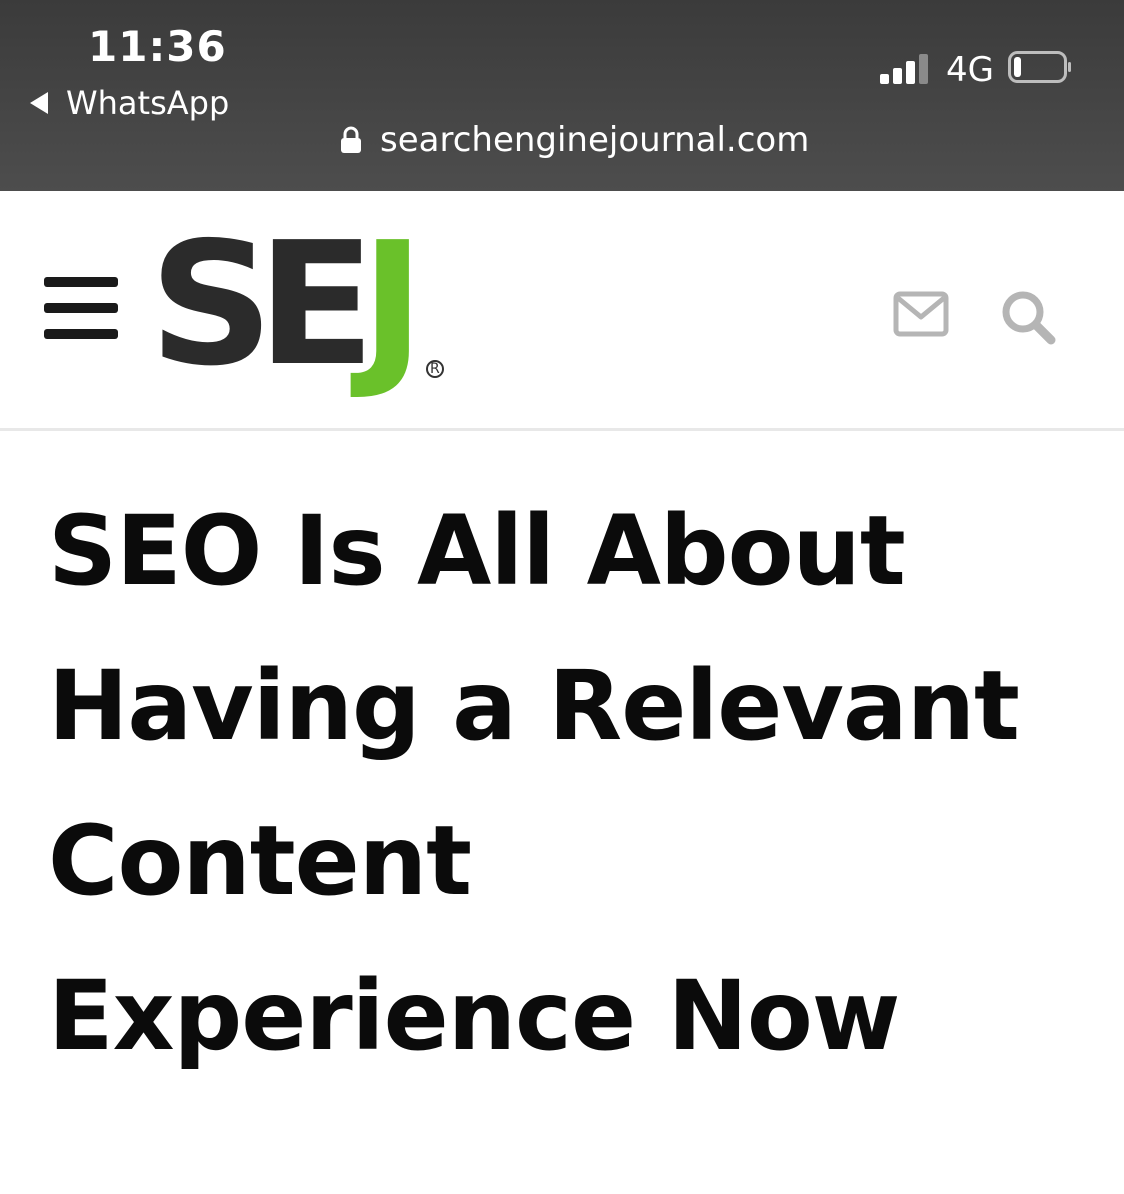  Describe the element at coordinates (81, 308) in the screenshot. I see `menu-icon` at that location.